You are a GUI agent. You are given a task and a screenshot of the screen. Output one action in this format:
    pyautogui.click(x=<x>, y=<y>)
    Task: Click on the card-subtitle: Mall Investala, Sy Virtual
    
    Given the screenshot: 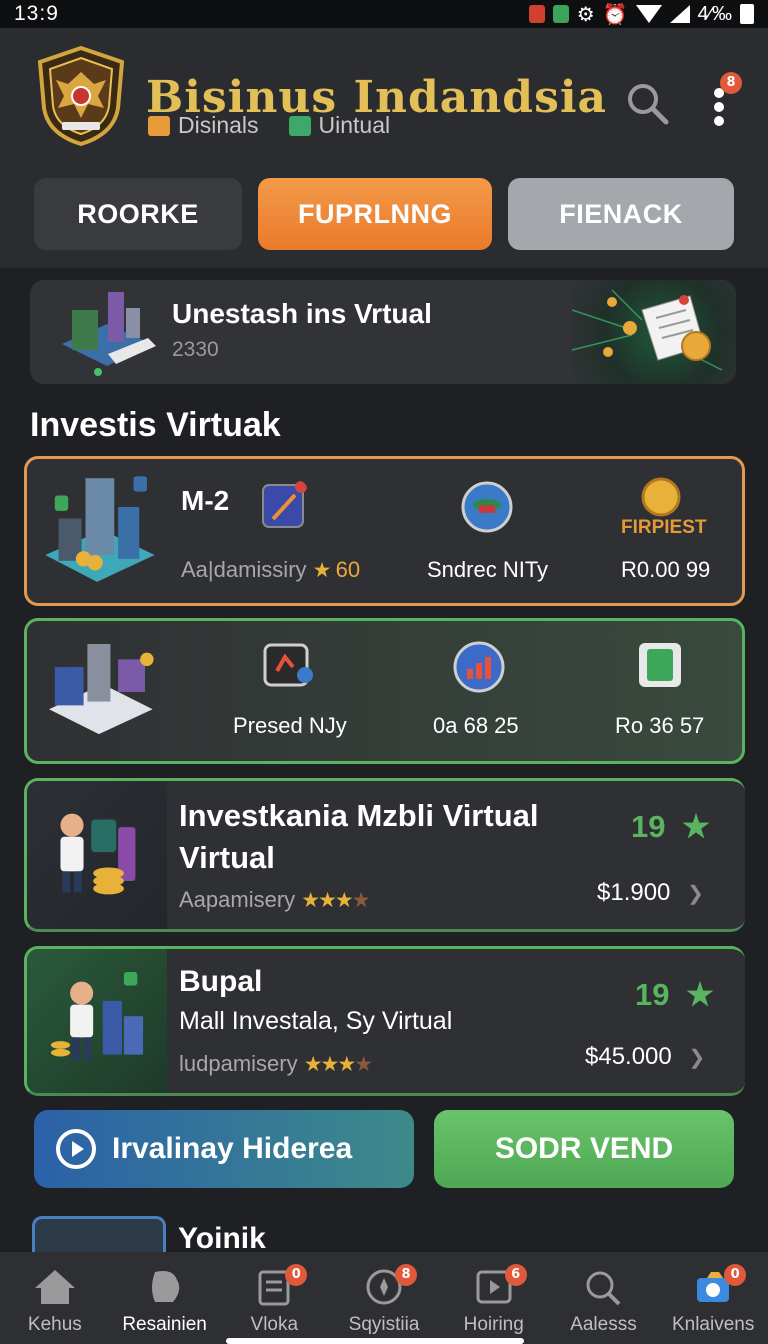 What is the action you would take?
    pyautogui.click(x=316, y=1021)
    